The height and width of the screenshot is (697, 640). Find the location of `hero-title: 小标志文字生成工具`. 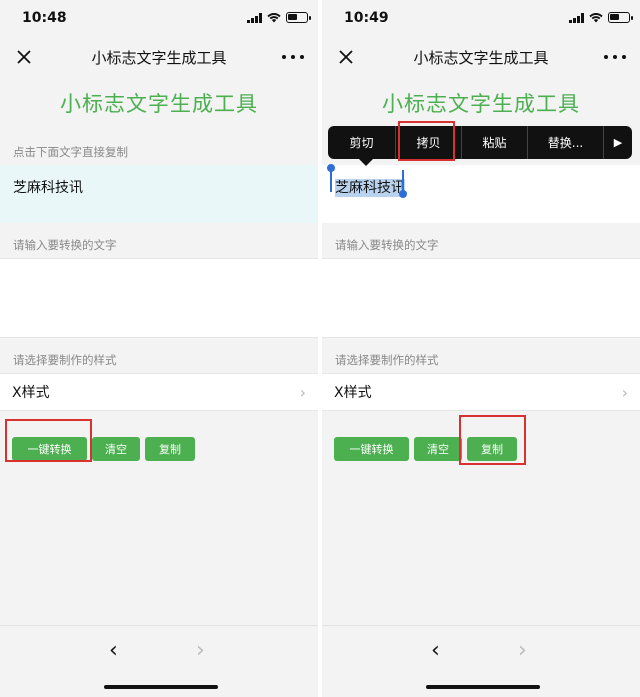

hero-title: 小标志文字生成工具 is located at coordinates (159, 104).